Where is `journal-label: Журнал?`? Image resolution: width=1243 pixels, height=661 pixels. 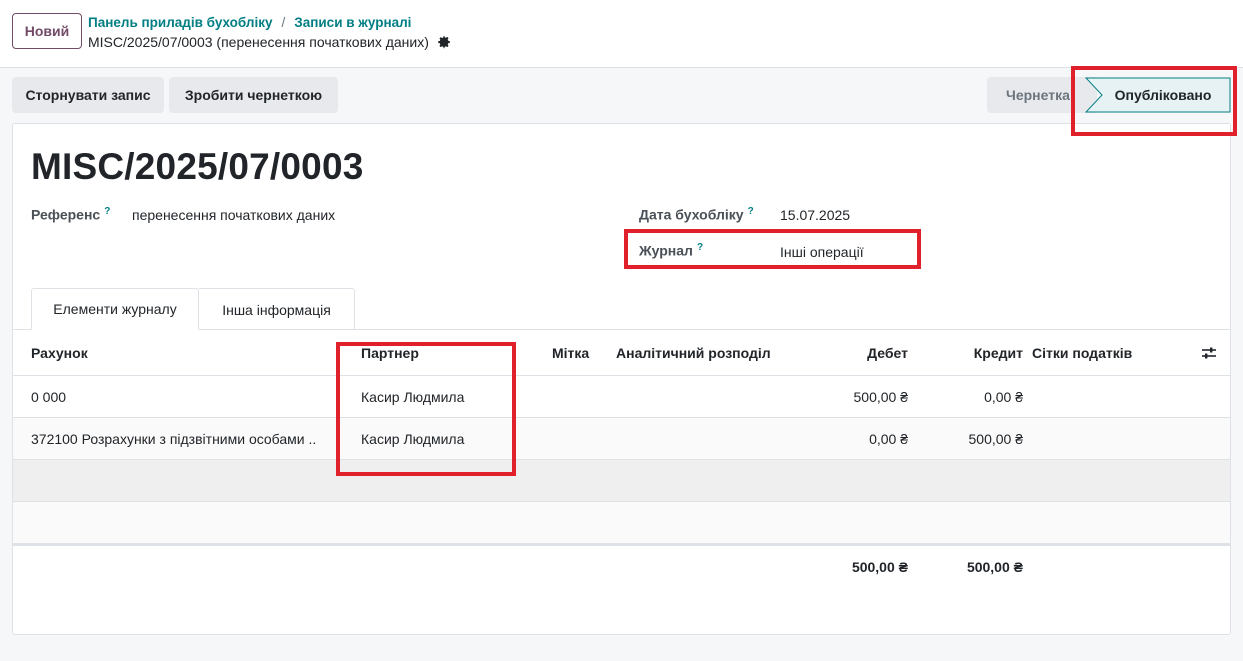
journal-label: Журнал? is located at coordinates (671, 250).